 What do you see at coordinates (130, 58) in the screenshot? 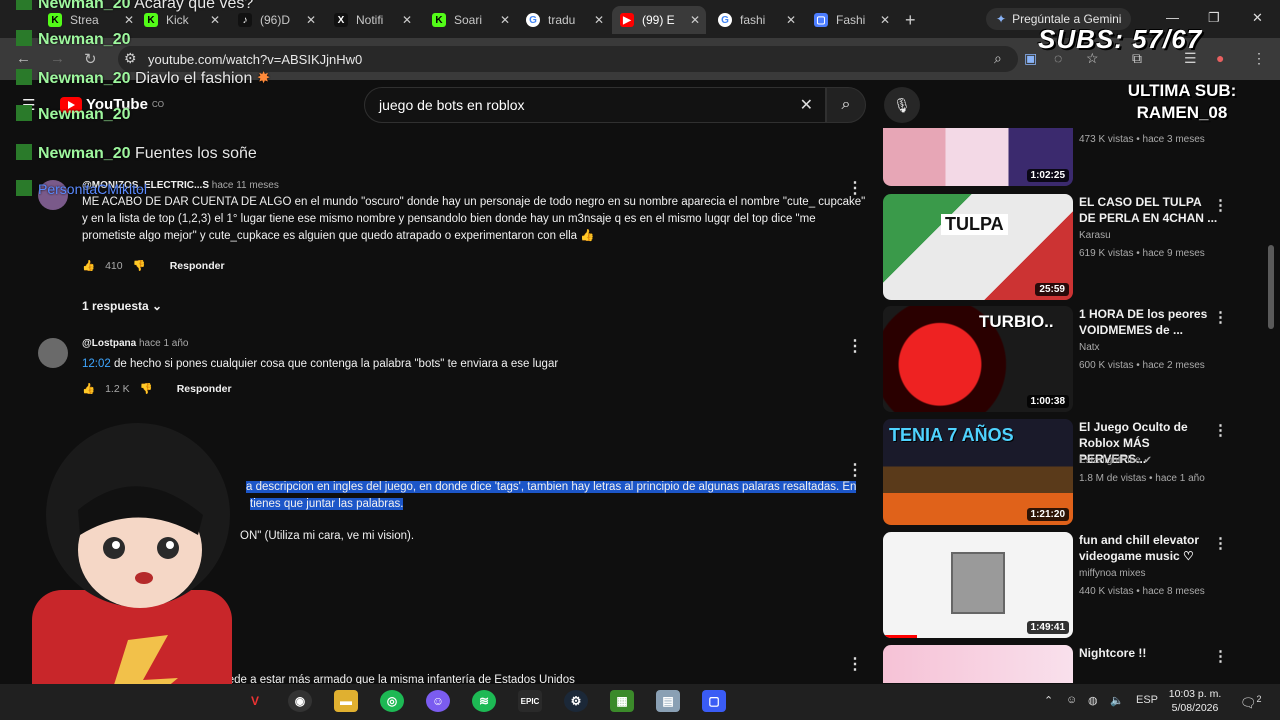
I see `site-info-icon: ⚙` at bounding box center [130, 58].